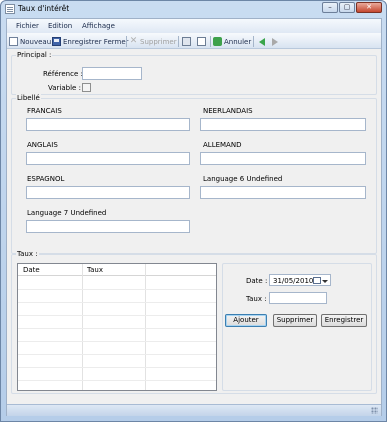 The width and height of the screenshot is (387, 422). Describe the element at coordinates (374, 410) in the screenshot. I see `resize-grip-icon` at that location.